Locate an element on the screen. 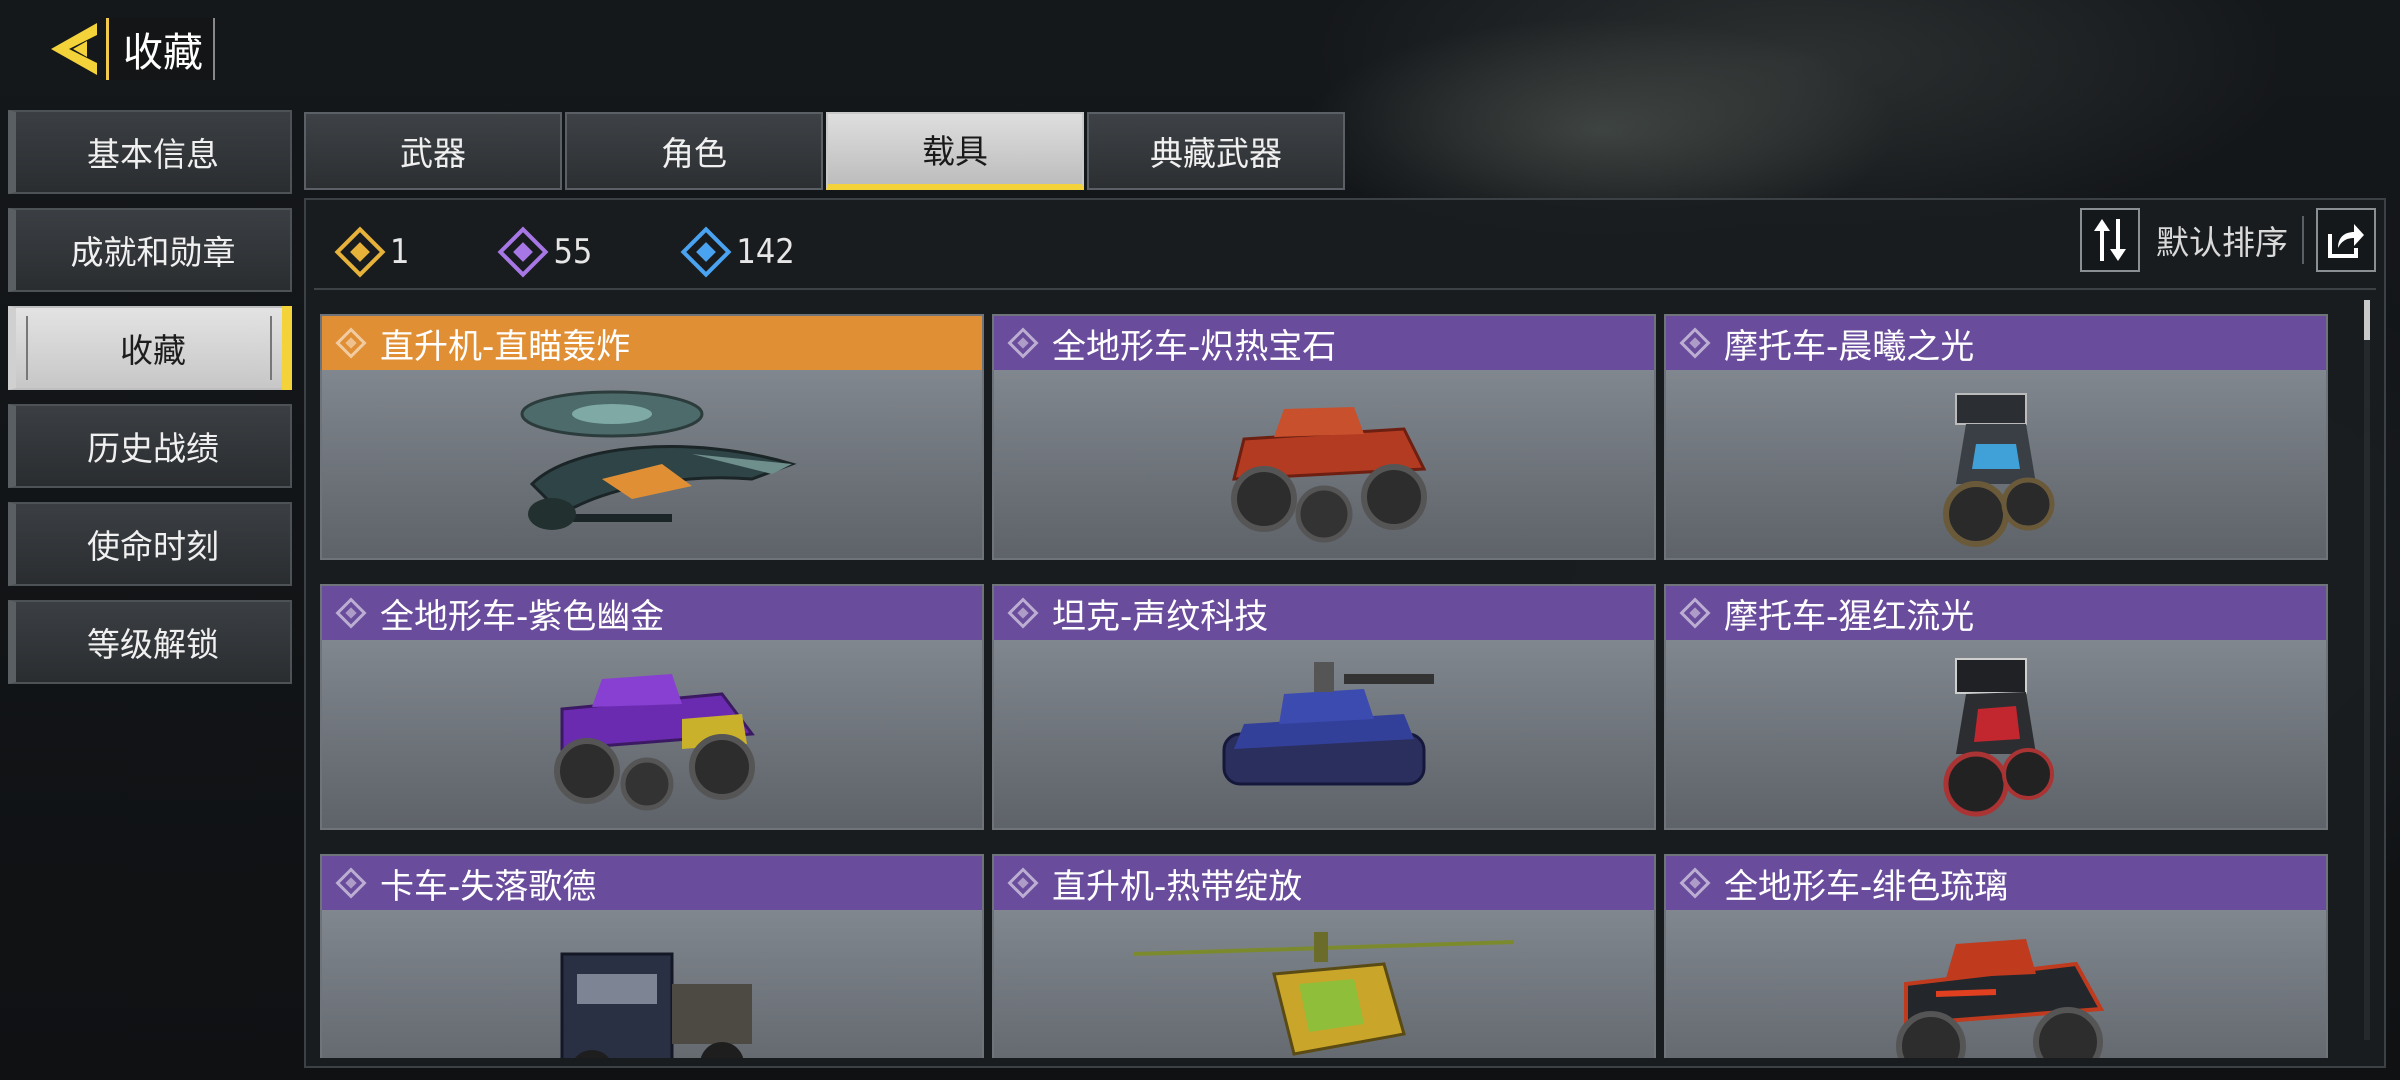 The height and width of the screenshot is (1080, 2400). vehicle-card: 摩托车-猩红流光 is located at coordinates (1996, 707).